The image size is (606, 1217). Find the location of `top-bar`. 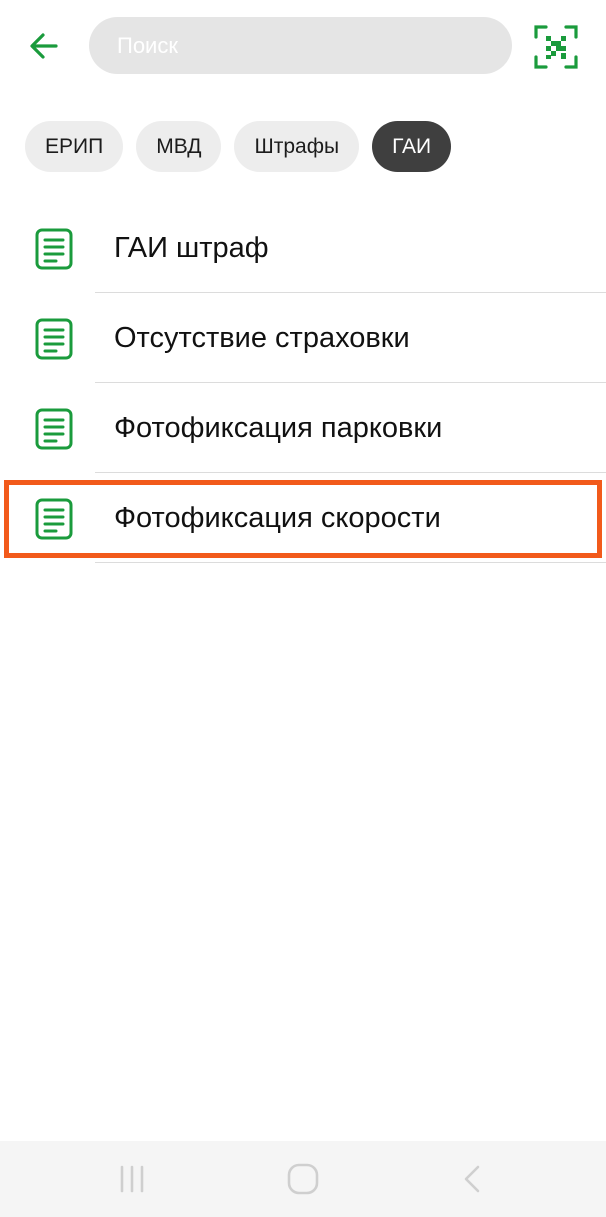

top-bar is located at coordinates (303, 47).